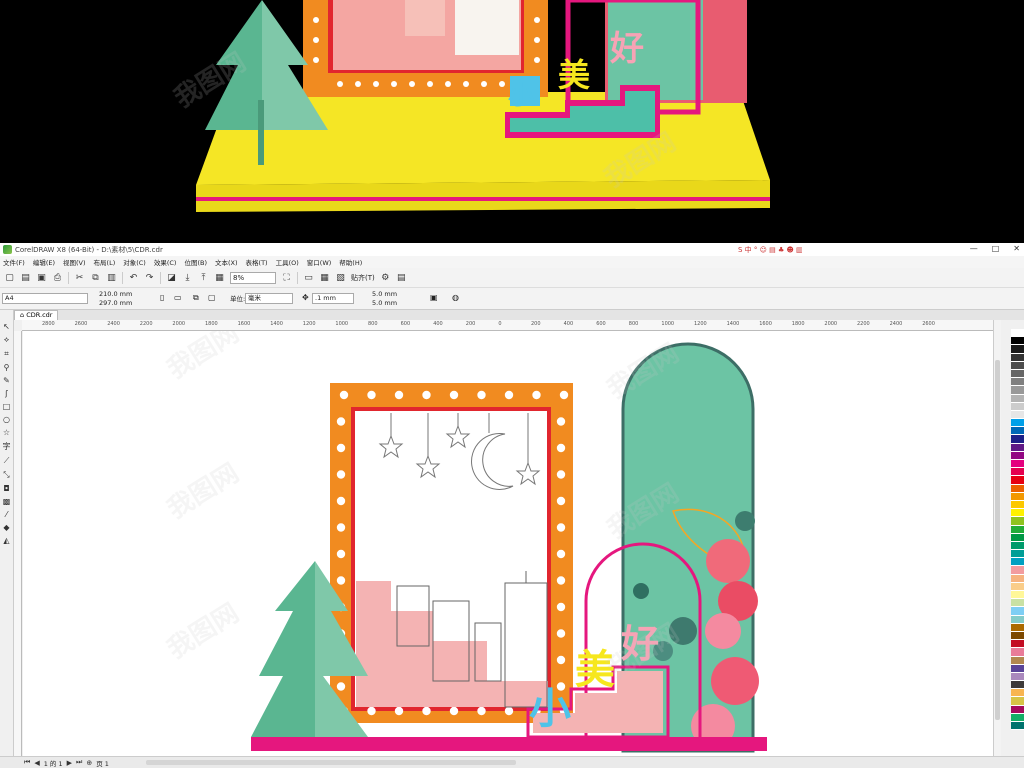  I want to click on transparency-icon: ▩, so click(7, 501).